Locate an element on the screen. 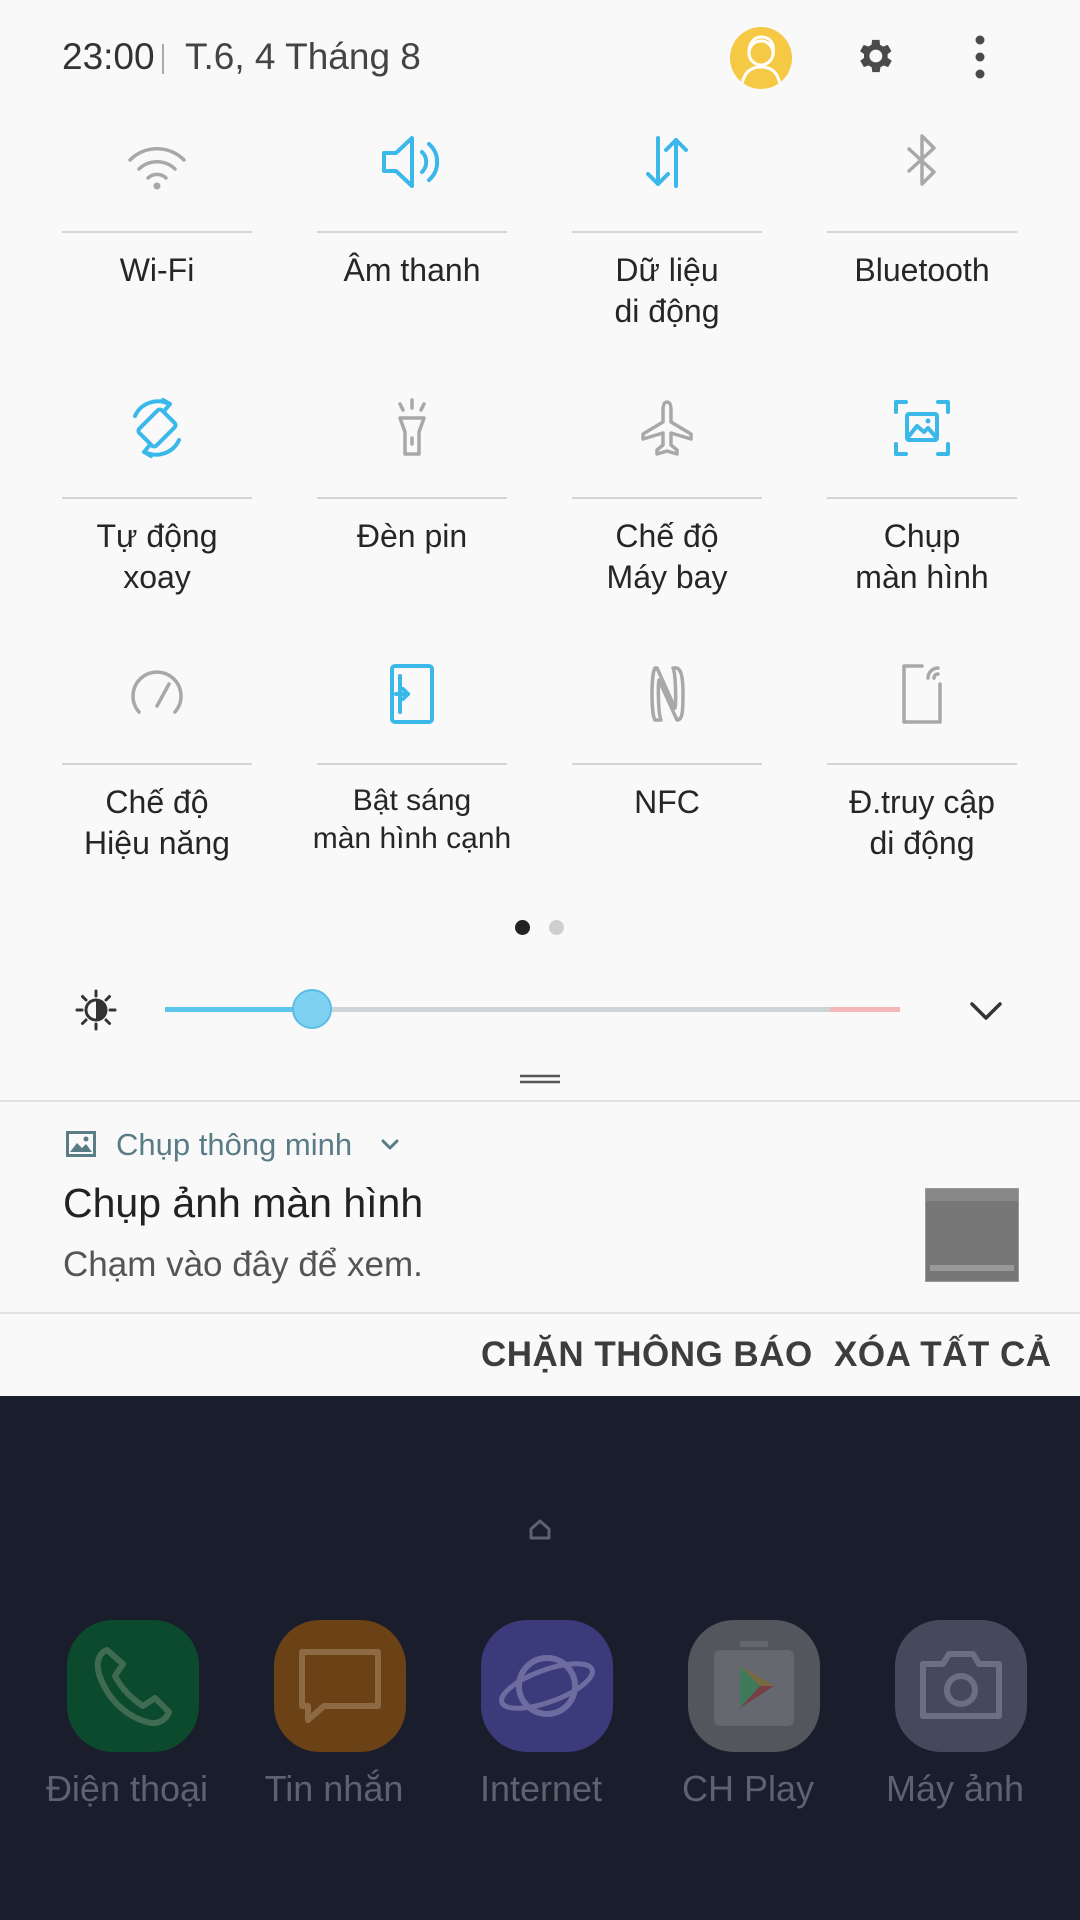 The image size is (1080, 1920). image-icon is located at coordinates (81, 1144).